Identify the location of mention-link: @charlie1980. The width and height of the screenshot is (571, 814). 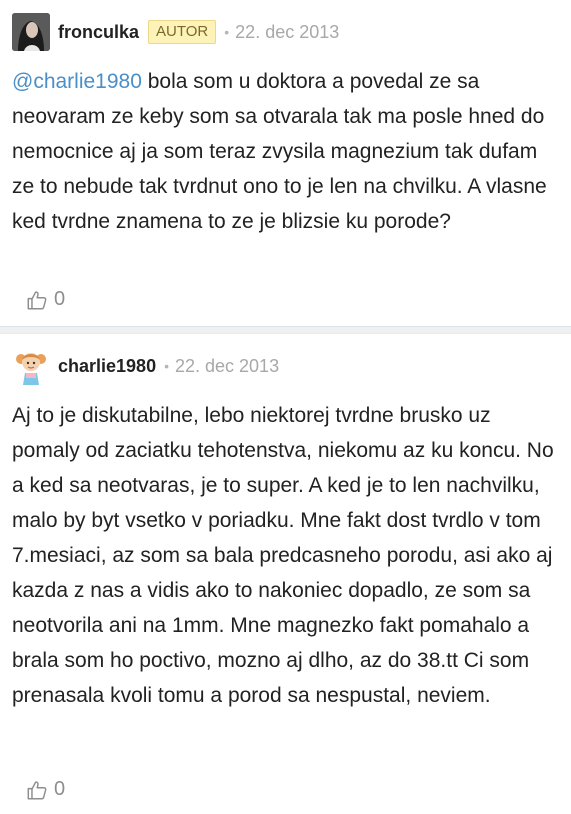
(77, 81).